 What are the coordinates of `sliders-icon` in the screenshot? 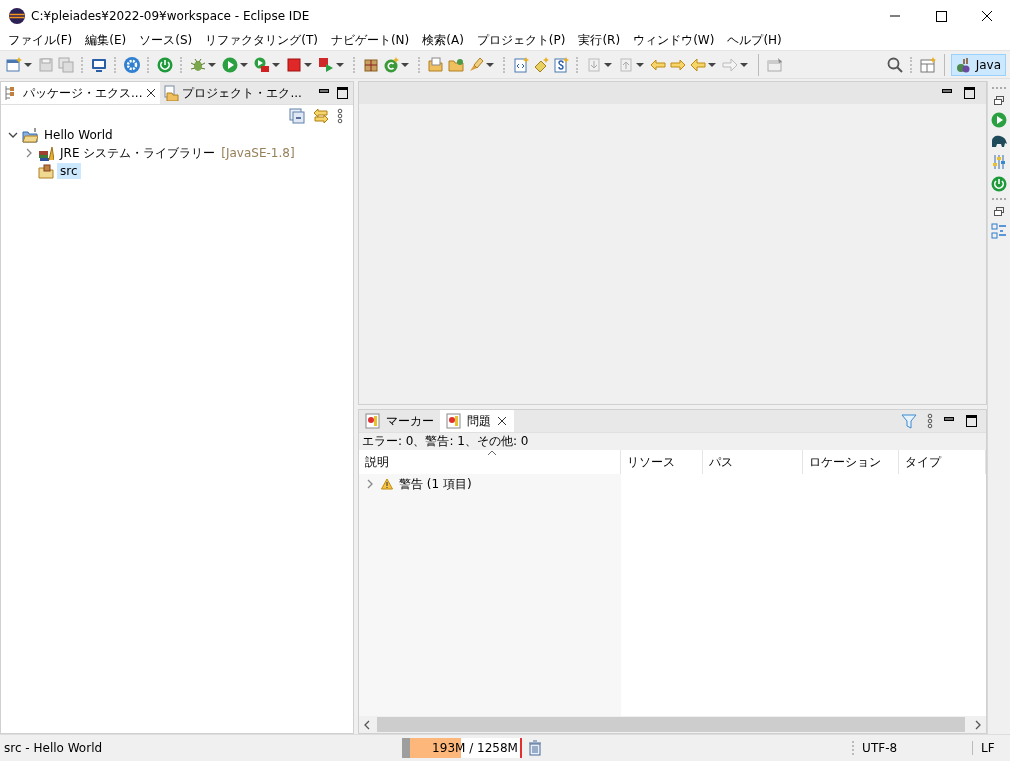 It's located at (999, 162).